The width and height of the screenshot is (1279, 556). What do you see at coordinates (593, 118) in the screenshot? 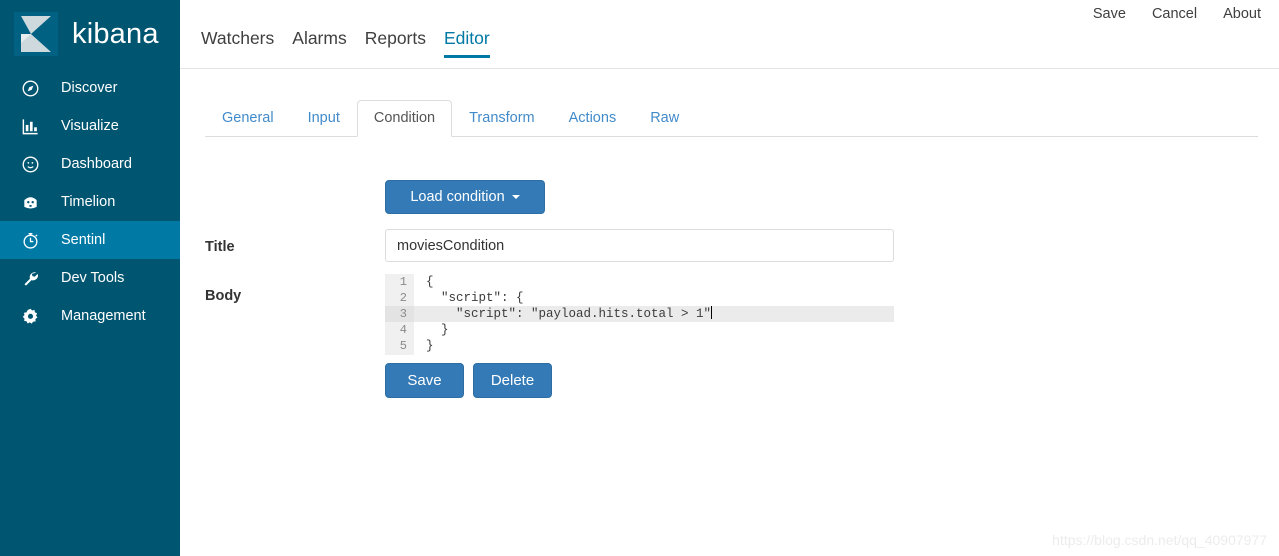
I see `tab-actions: Actions` at bounding box center [593, 118].